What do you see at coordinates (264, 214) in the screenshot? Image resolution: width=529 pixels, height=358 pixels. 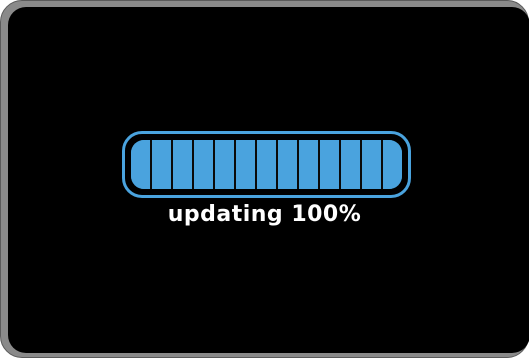 I see `update-status-label: updating 100%` at bounding box center [264, 214].